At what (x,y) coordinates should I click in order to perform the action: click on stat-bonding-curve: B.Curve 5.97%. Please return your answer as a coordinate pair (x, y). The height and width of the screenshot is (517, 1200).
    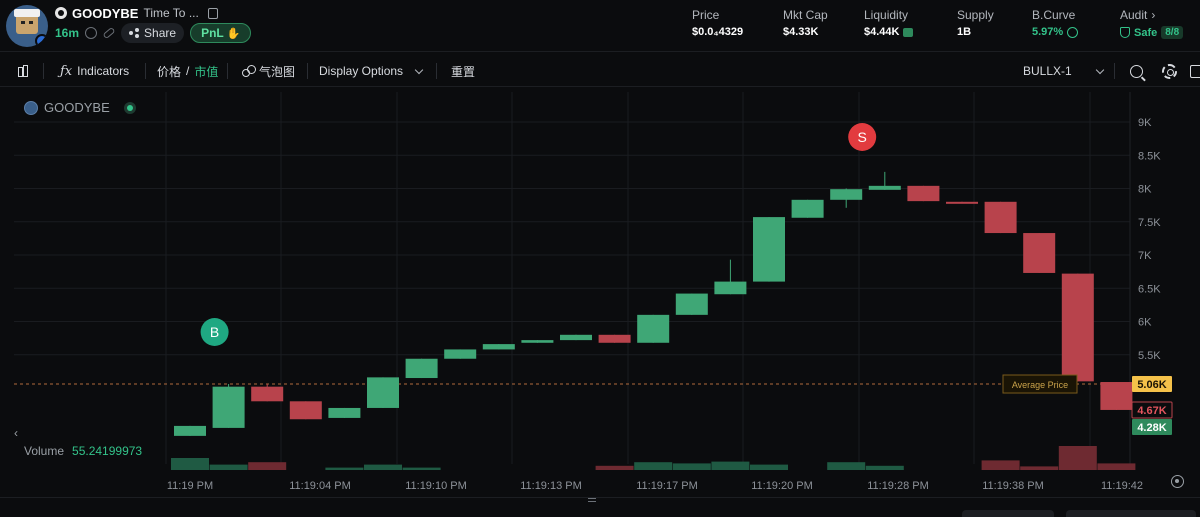
    Looking at the image, I should click on (1055, 23).